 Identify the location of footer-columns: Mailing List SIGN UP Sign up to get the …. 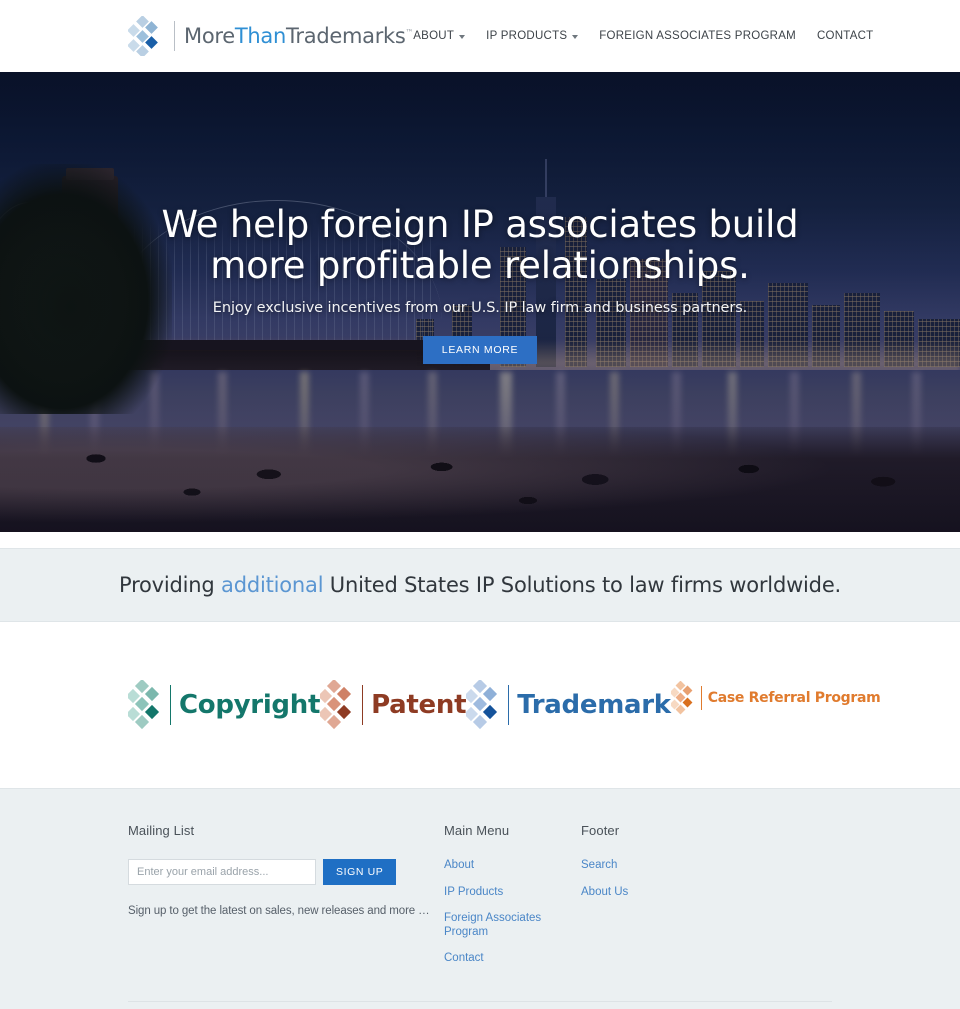
(480, 901).